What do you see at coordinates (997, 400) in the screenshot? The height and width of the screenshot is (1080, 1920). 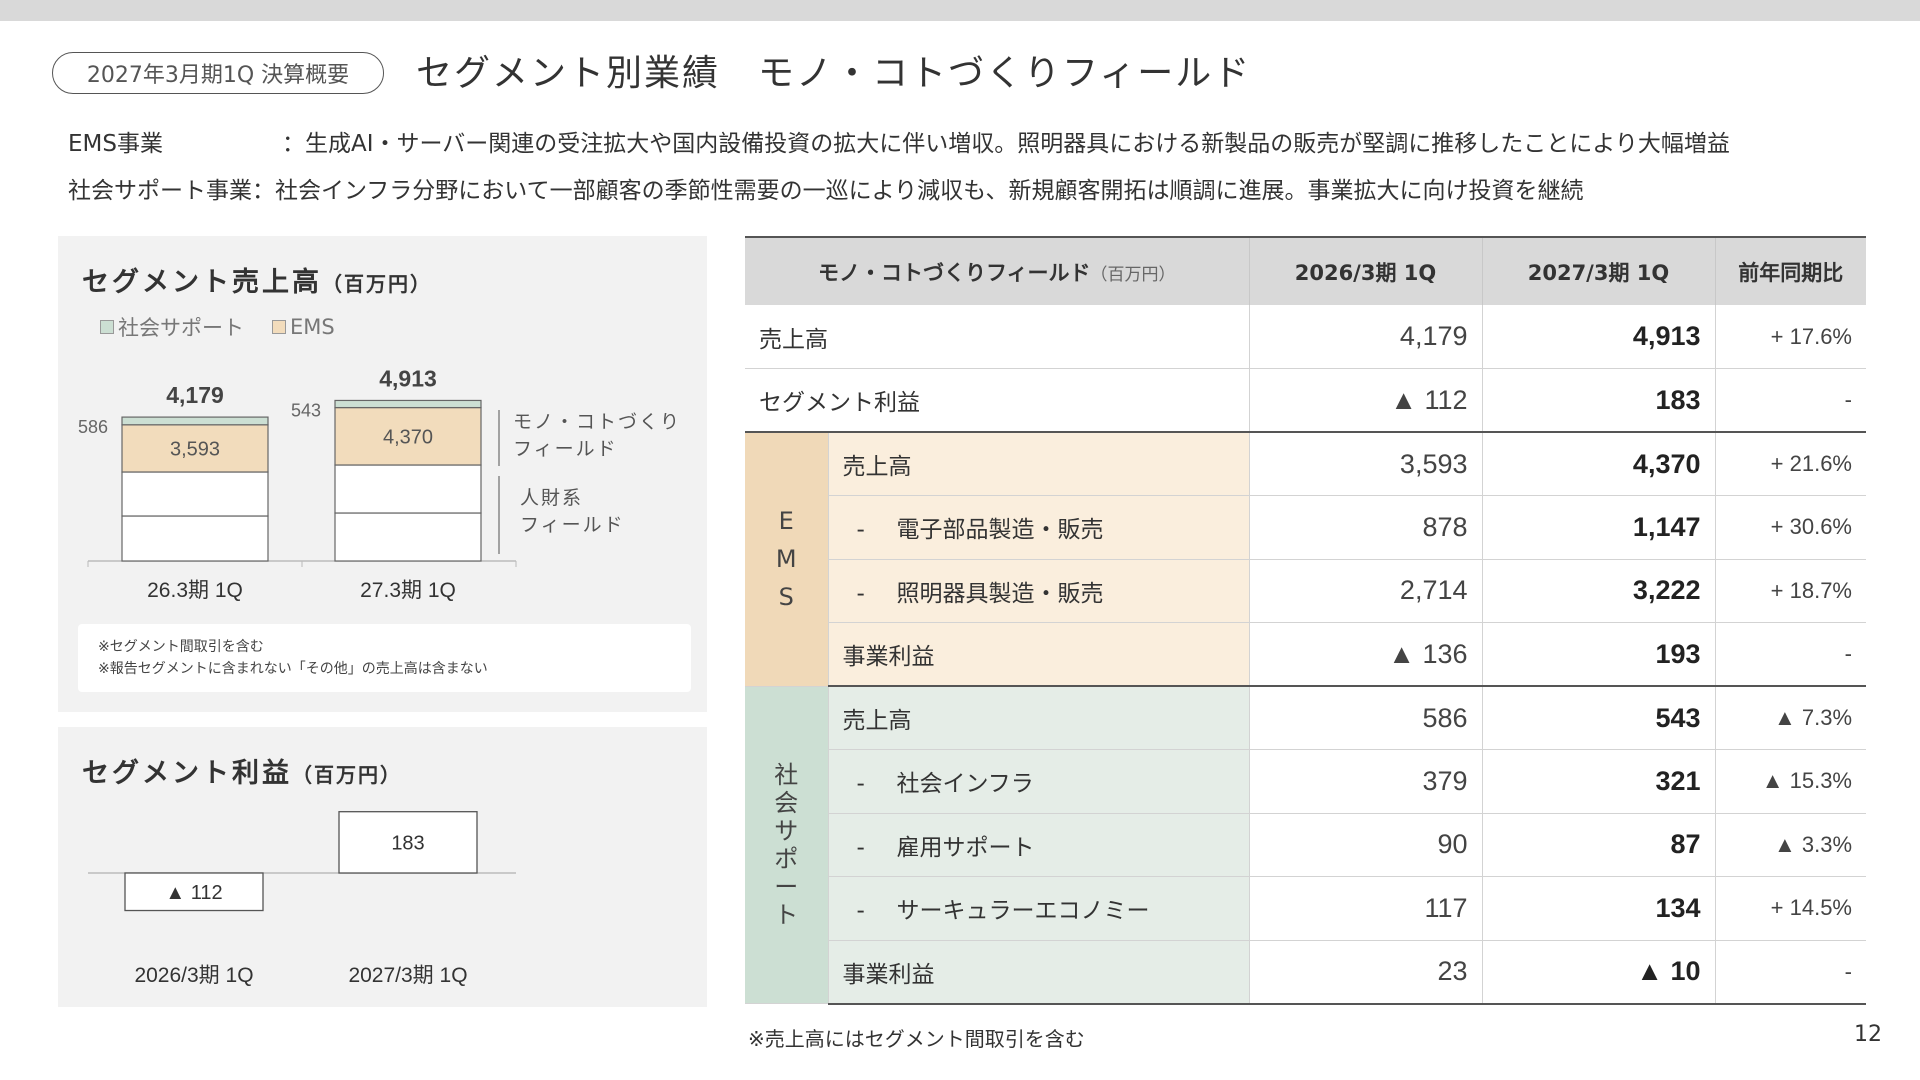 I see `row-label: セグメント利益` at bounding box center [997, 400].